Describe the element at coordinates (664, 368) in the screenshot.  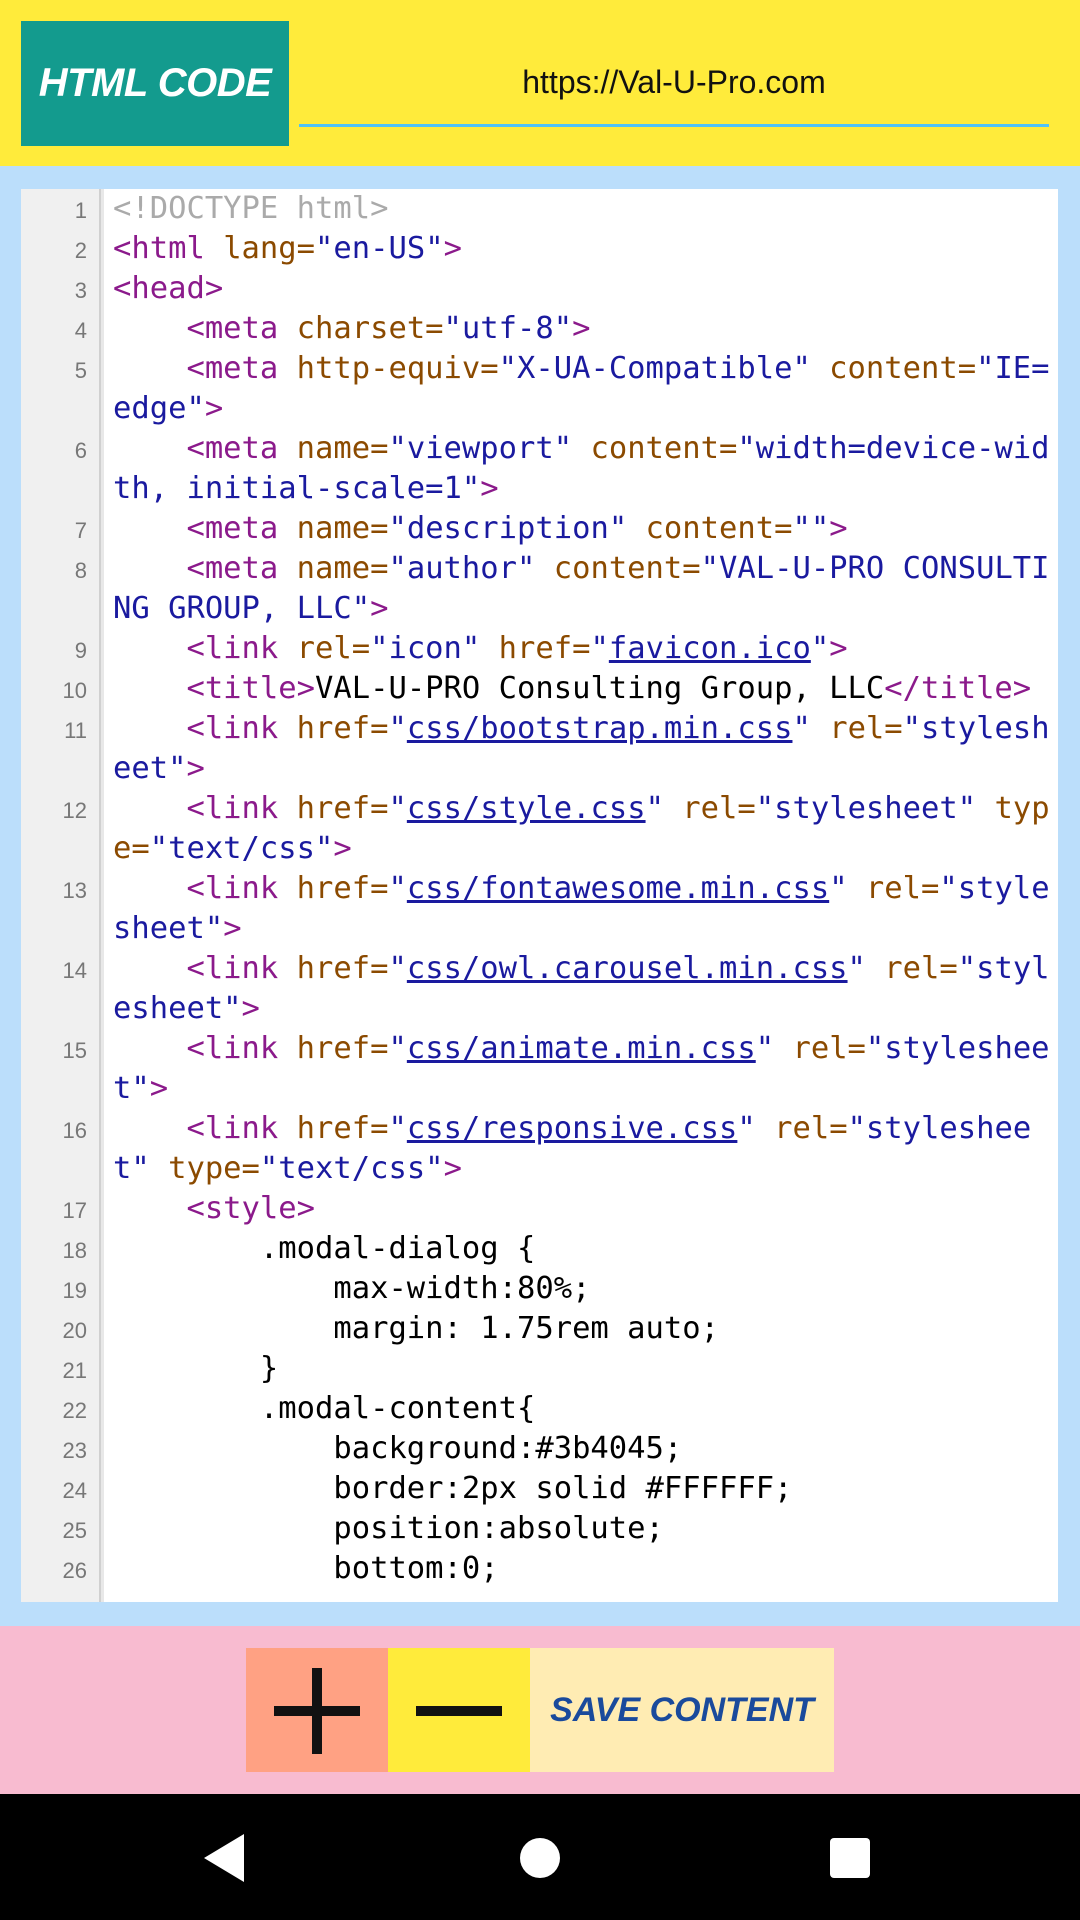
I see `code-token: "X-UA-Compatible"` at that location.